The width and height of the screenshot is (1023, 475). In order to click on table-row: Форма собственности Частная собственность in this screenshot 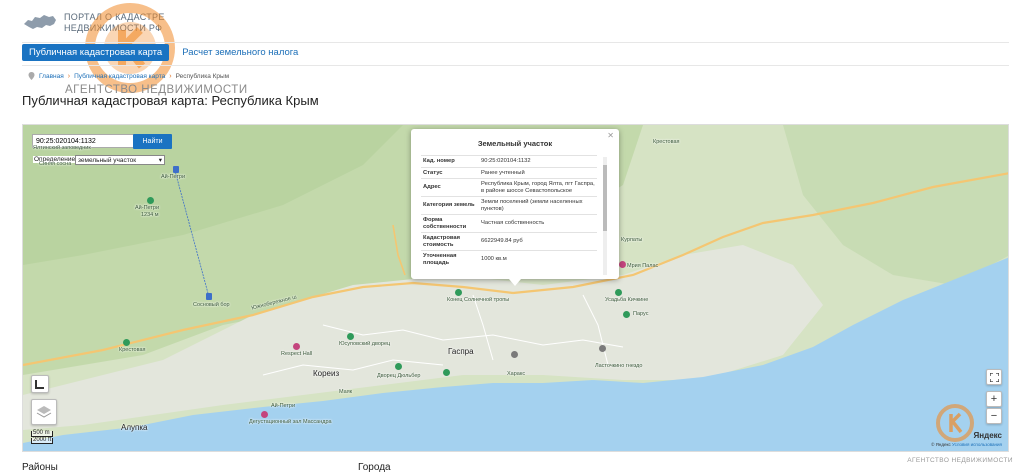, I will do `click(509, 223)`.